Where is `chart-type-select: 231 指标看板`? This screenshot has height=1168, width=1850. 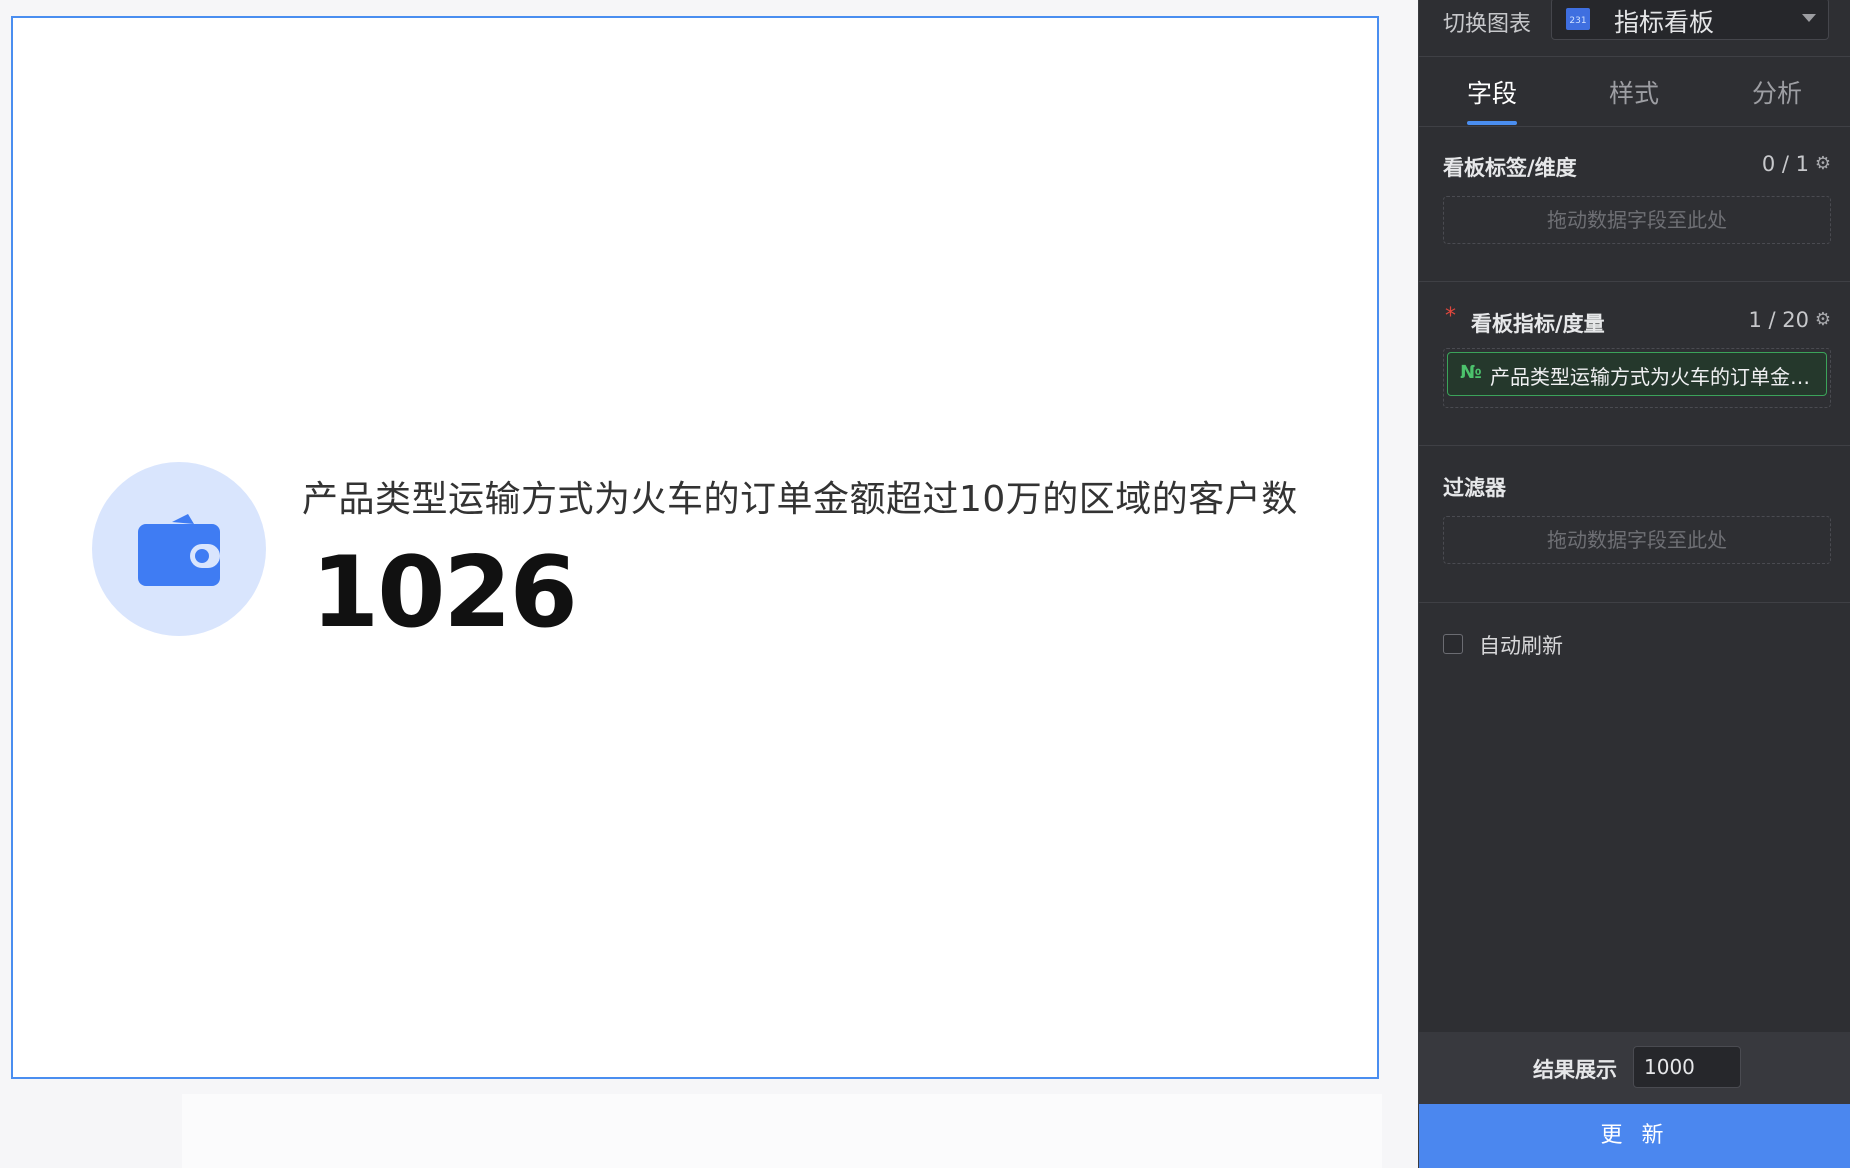 chart-type-select: 231 指标看板 is located at coordinates (1690, 20).